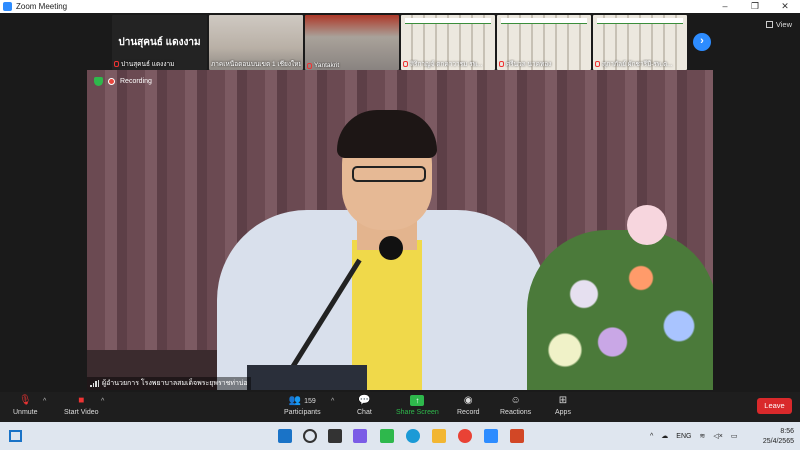 The width and height of the screenshot is (800, 450). I want to click on participants-caret-icon: ^, so click(332, 401).